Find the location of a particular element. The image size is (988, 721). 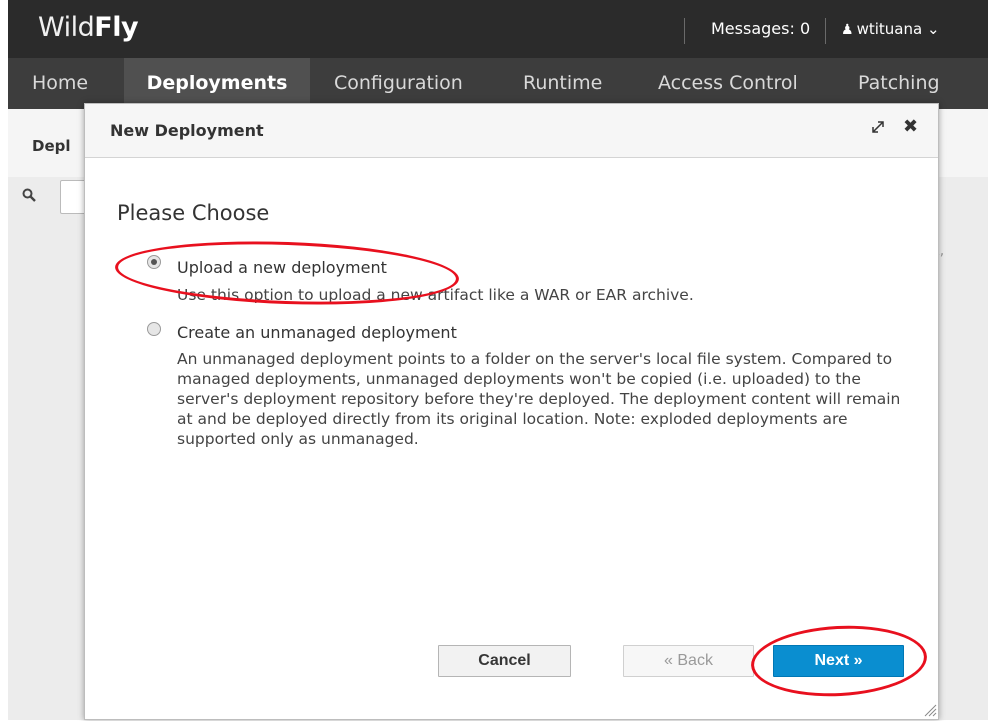

maximize-icon is located at coordinates (878, 129).